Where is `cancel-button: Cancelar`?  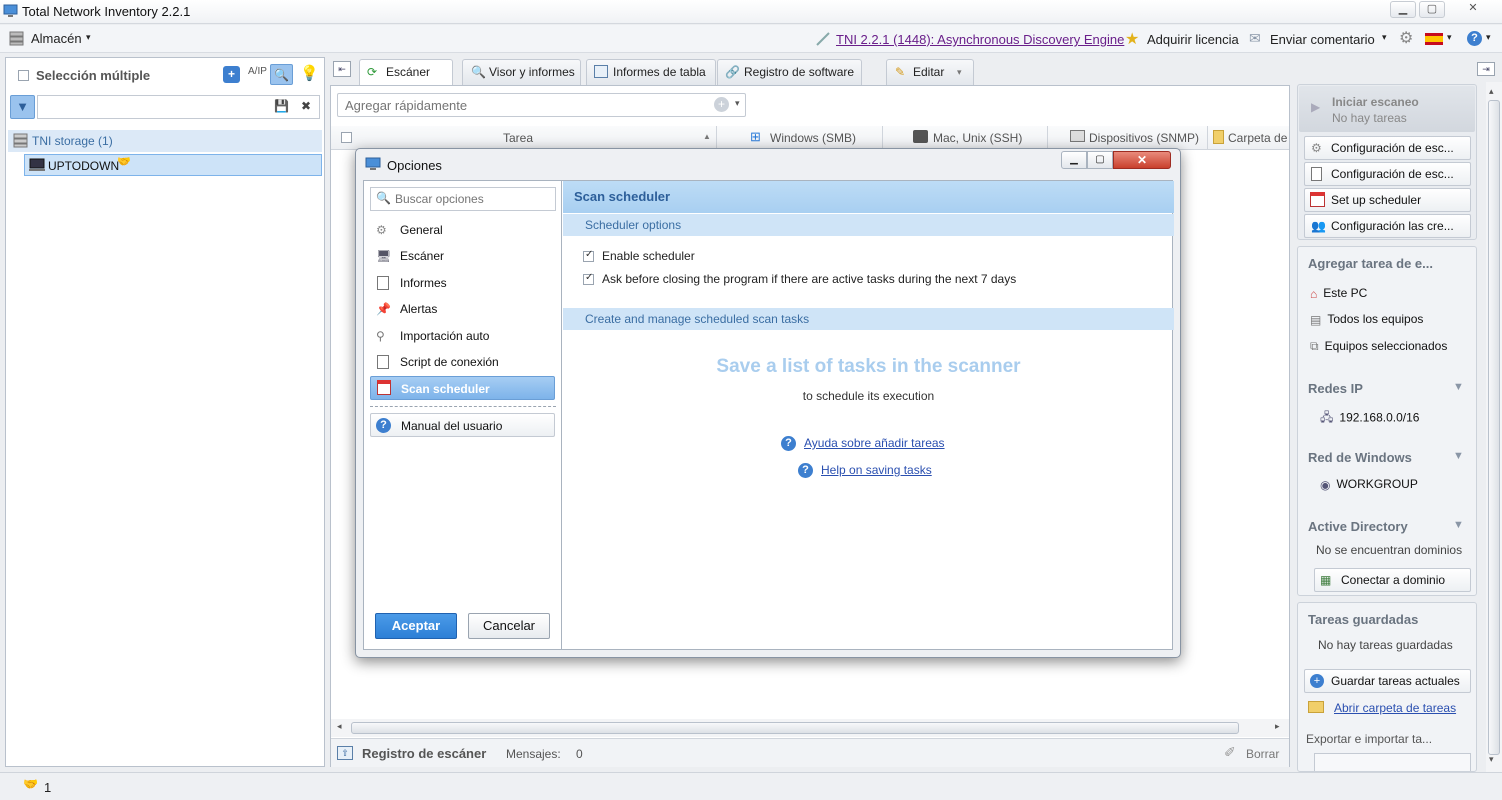
cancel-button: Cancelar is located at coordinates (509, 626).